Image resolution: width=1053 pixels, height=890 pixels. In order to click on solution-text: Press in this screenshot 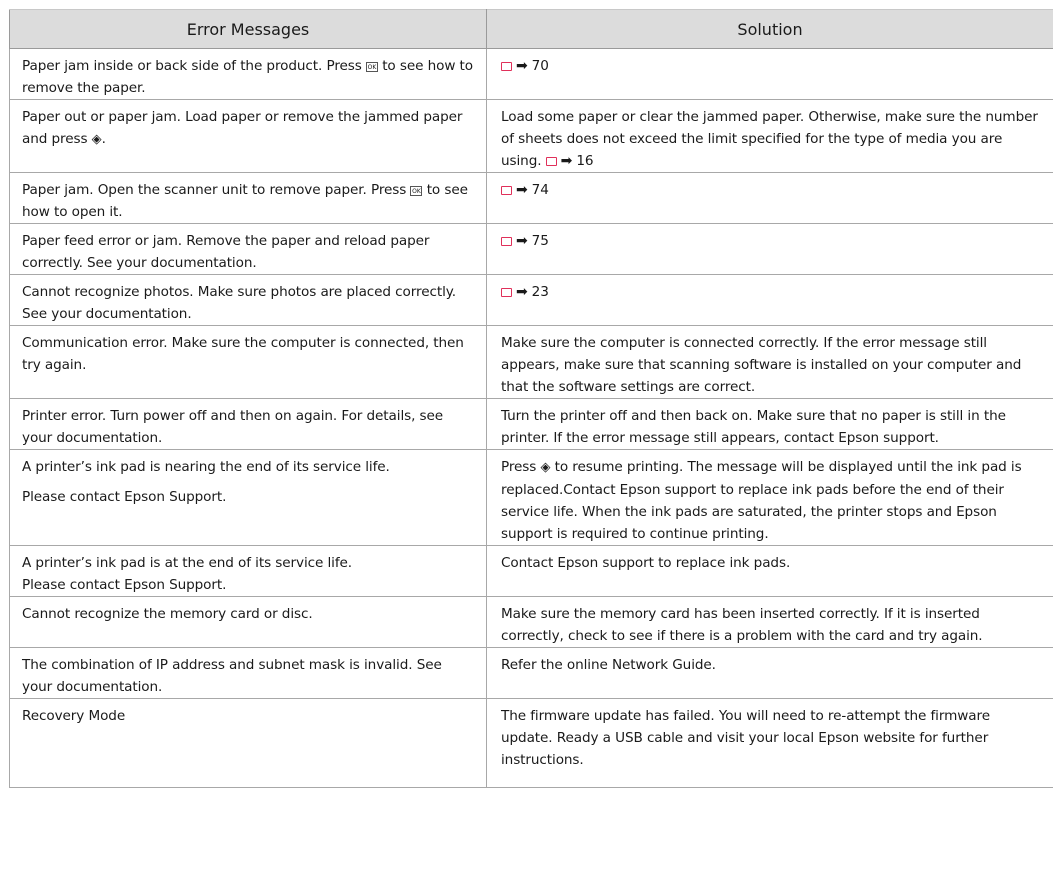, I will do `click(521, 467)`.